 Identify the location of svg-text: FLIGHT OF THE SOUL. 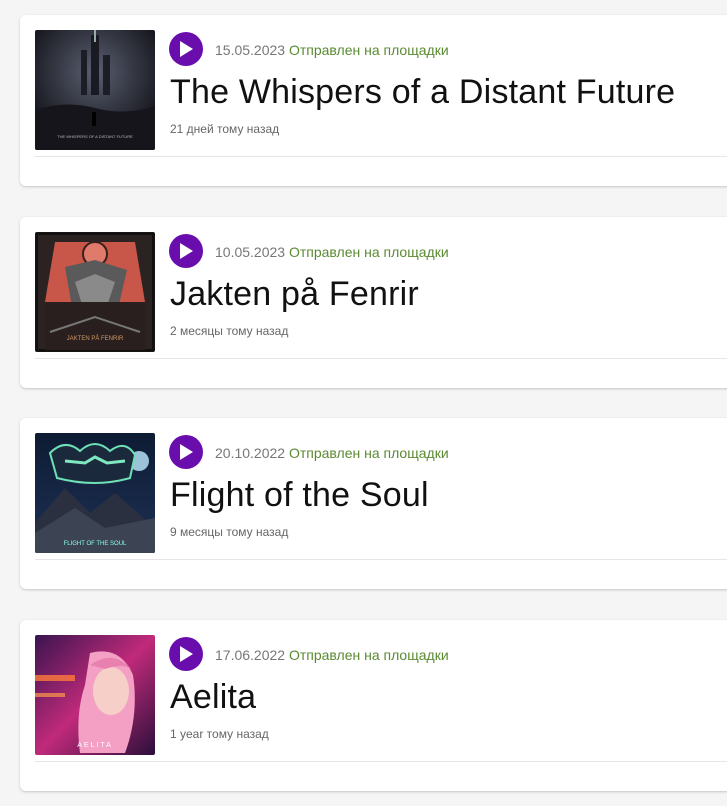
(95, 544).